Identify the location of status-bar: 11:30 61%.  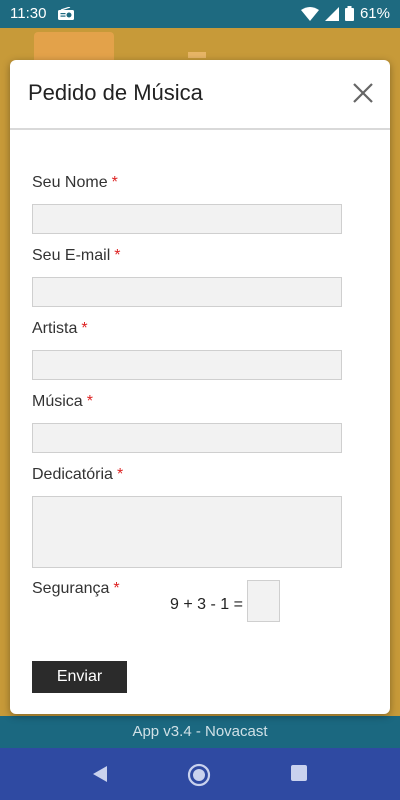
(200, 14).